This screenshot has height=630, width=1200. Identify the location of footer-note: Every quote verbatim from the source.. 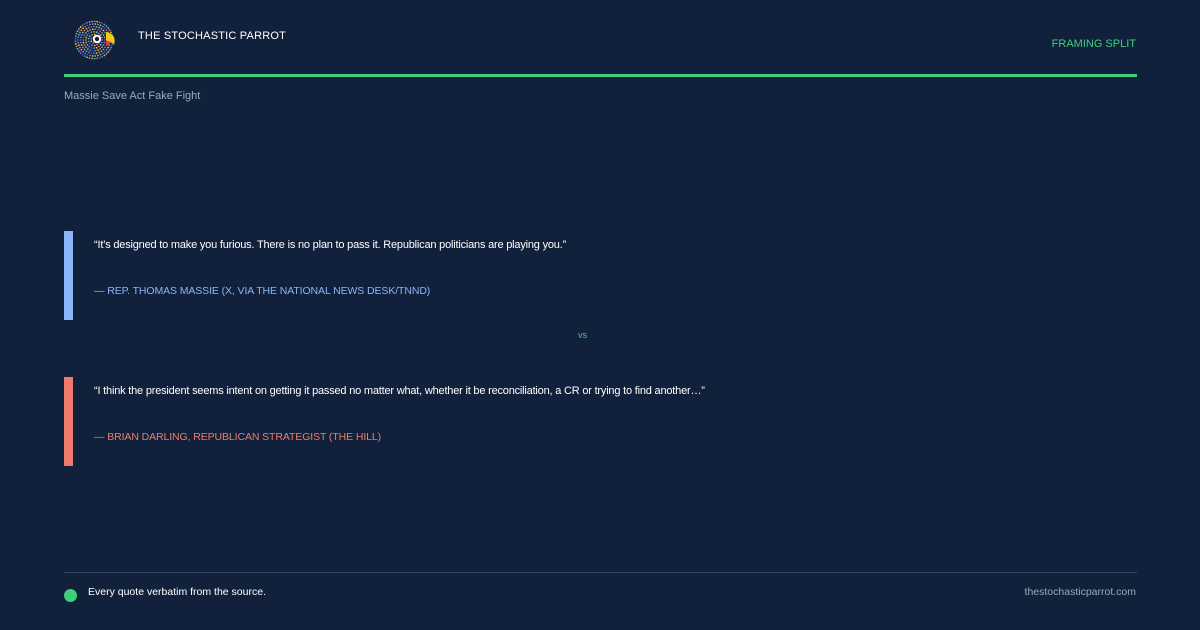
(177, 592).